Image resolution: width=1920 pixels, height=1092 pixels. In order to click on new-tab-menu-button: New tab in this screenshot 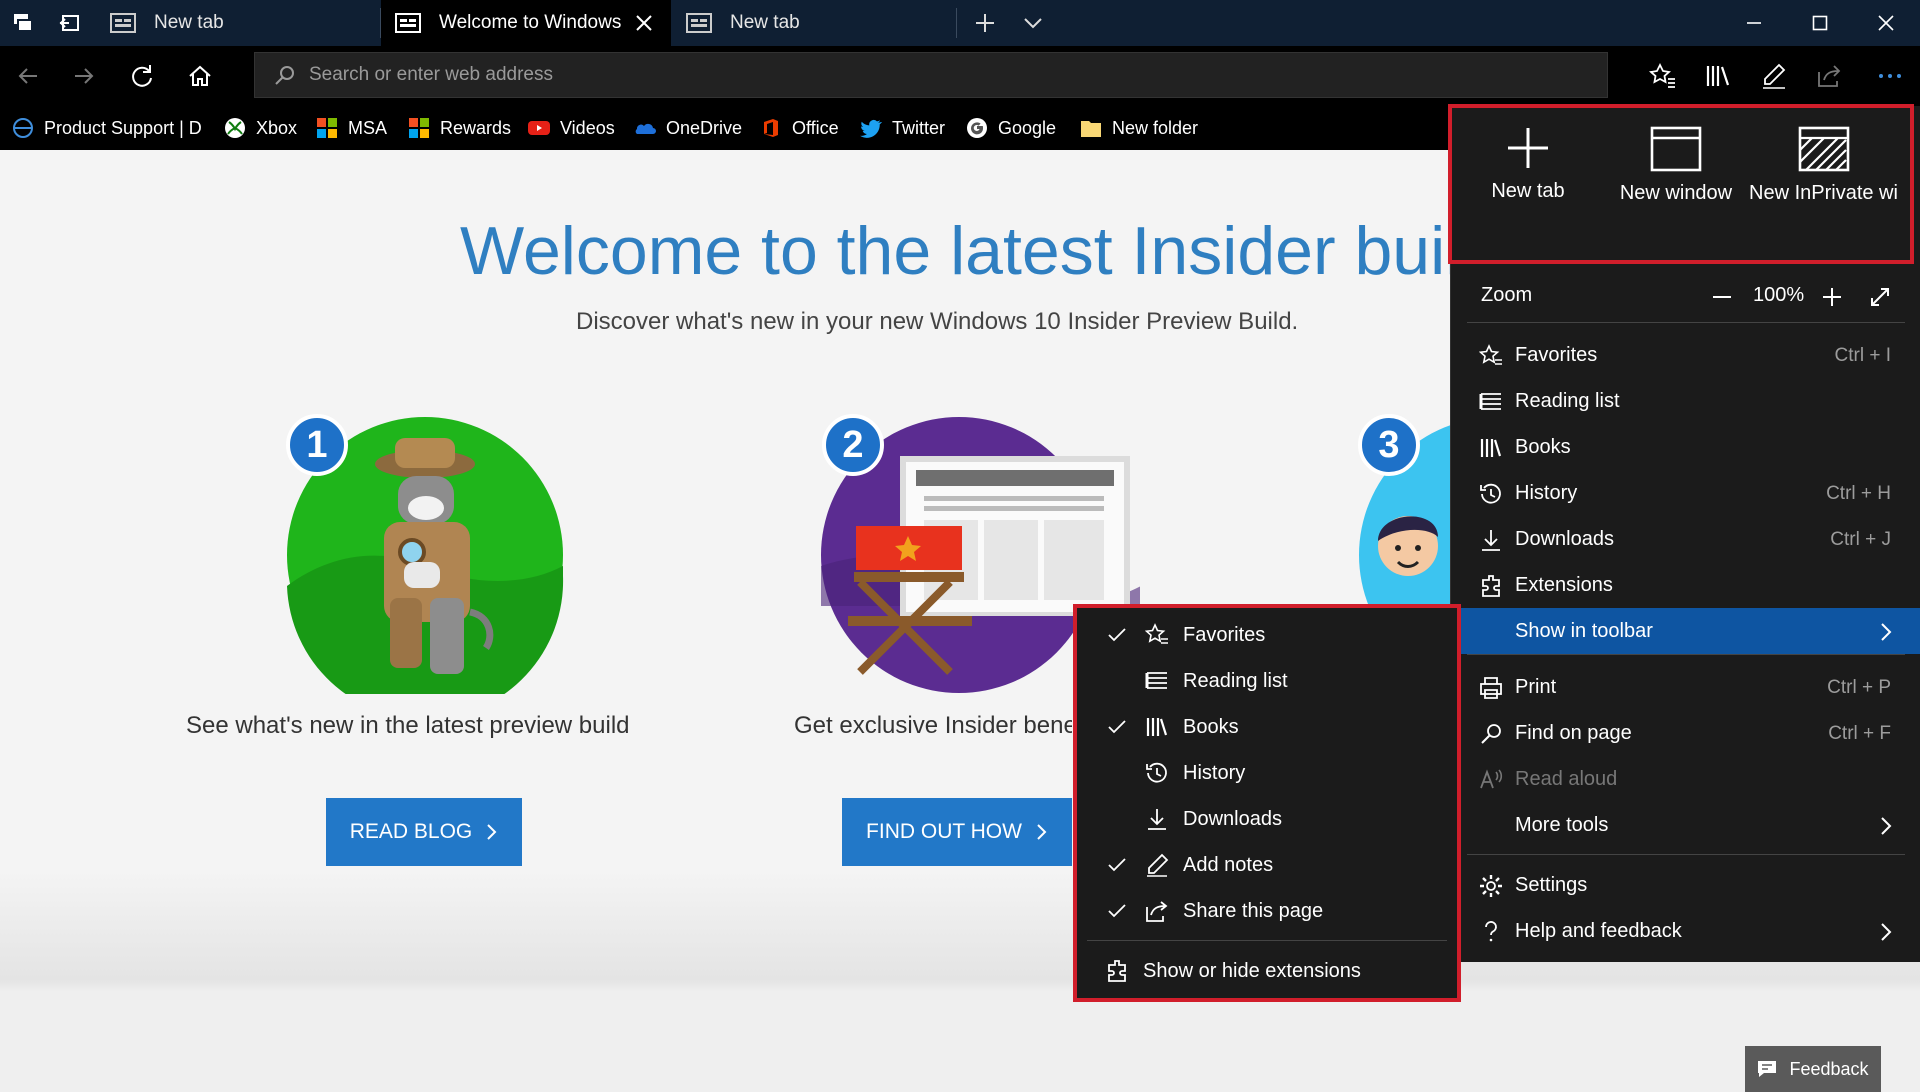, I will do `click(1528, 164)`.